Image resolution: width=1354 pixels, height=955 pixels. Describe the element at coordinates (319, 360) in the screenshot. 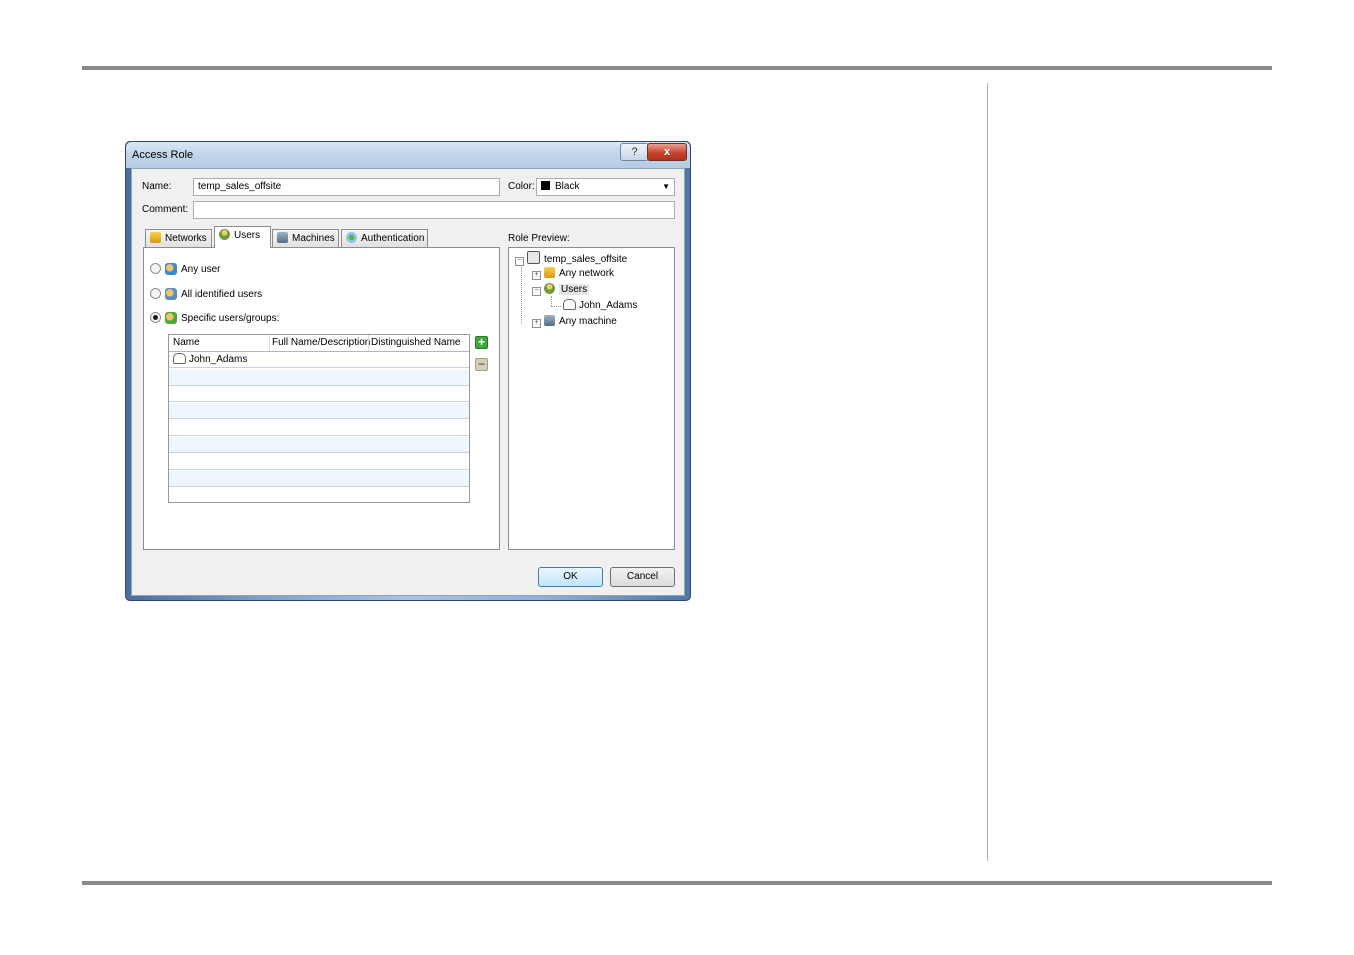

I see `table-row: John_Adams` at that location.